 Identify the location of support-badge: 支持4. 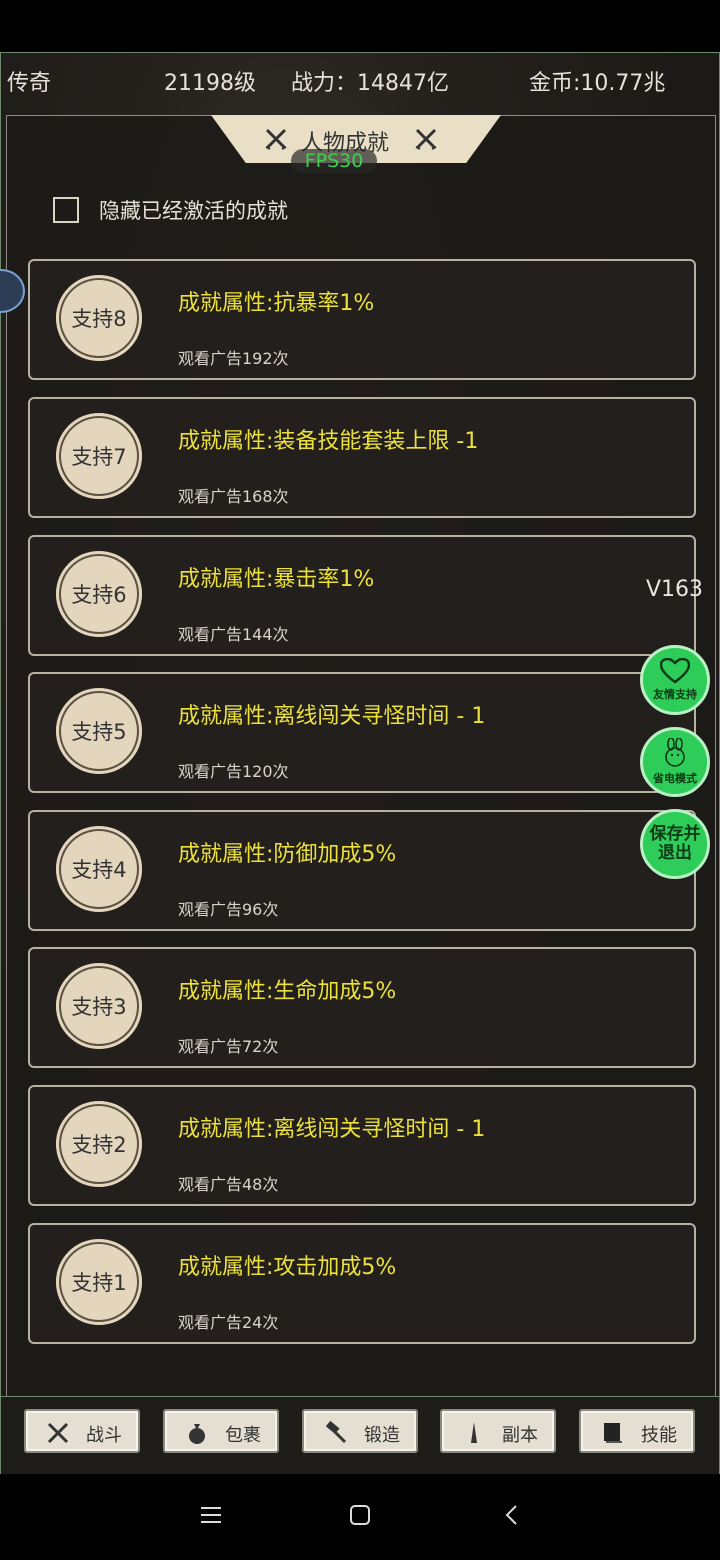
(99, 869).